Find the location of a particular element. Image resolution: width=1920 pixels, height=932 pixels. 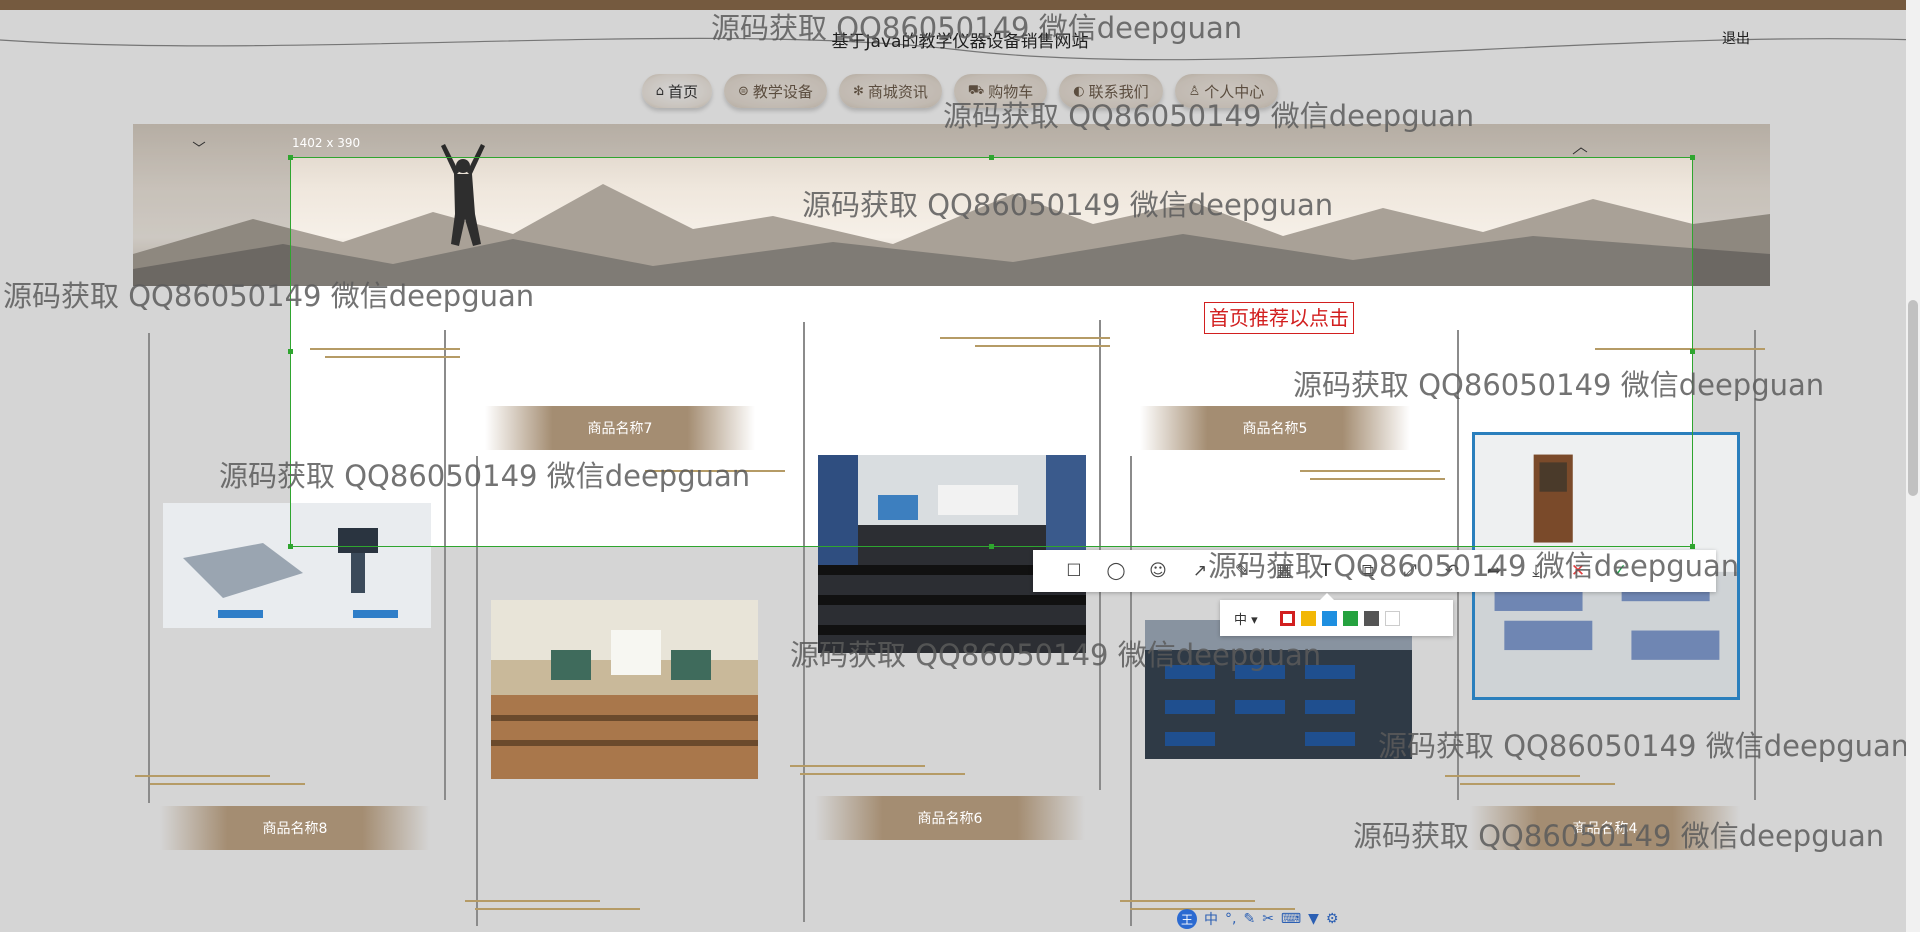

ime-logo: 王 is located at coordinates (1187, 919).